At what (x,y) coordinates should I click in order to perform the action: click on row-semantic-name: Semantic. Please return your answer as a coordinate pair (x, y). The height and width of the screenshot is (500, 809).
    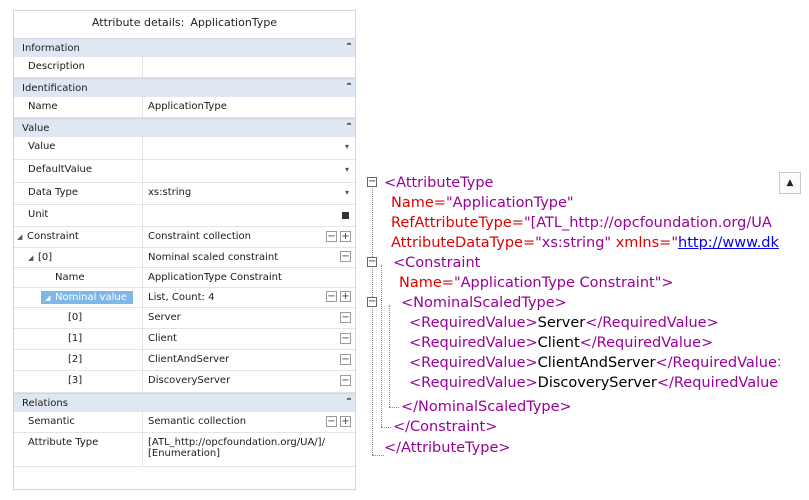
    Looking at the image, I should click on (78, 422).